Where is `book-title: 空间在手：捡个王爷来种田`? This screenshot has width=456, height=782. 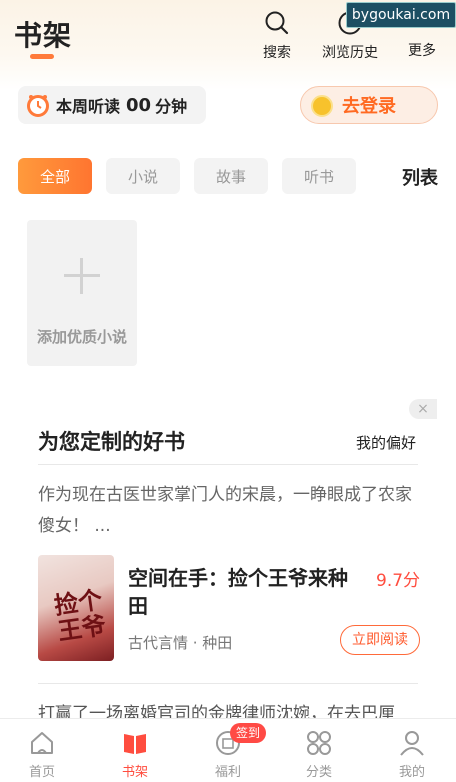 book-title: 空间在手：捡个王爷来种田 is located at coordinates (246, 592).